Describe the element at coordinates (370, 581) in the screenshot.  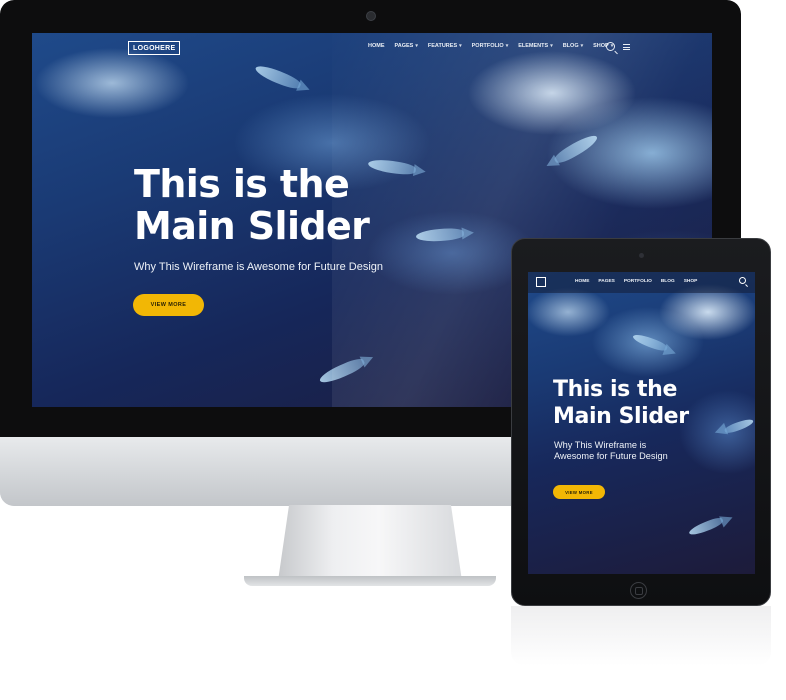
I see `imac-foot` at that location.